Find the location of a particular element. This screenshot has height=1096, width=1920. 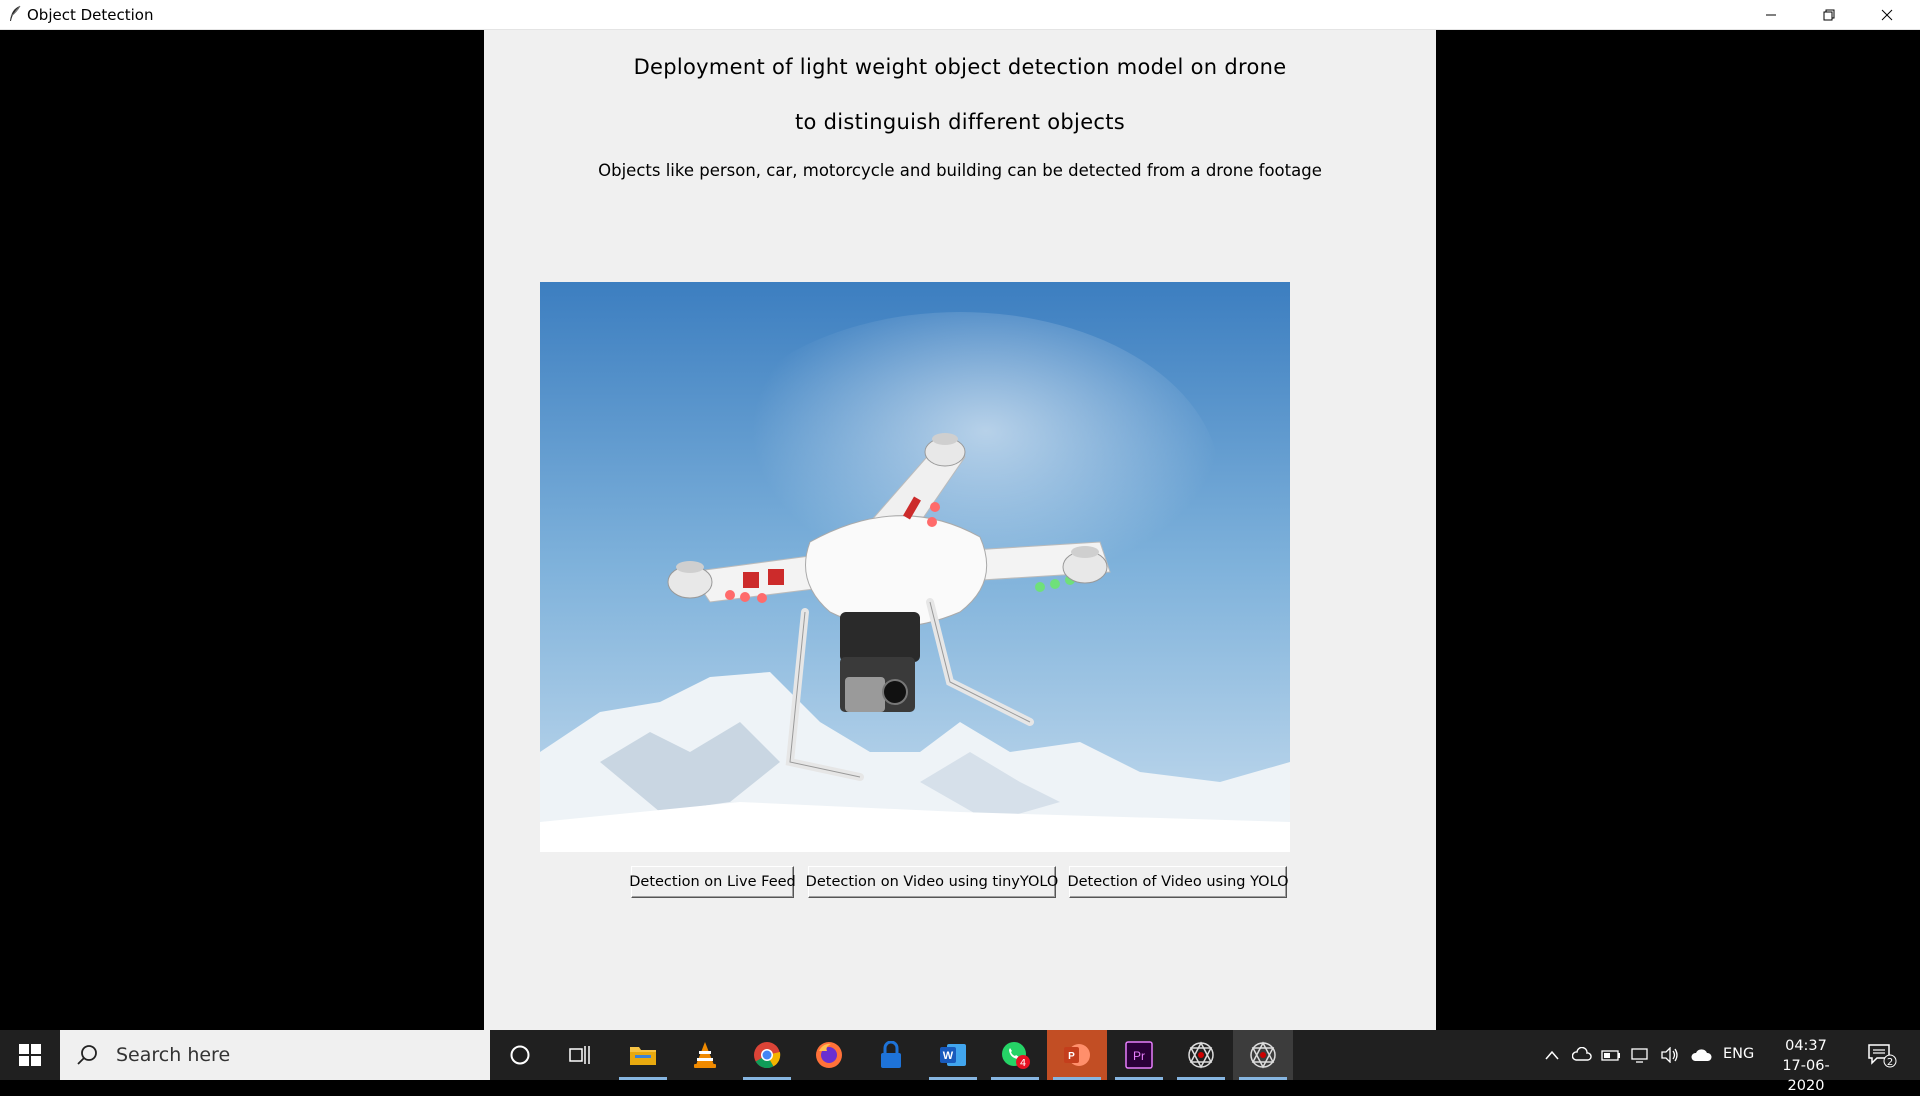

close-icon is located at coordinates (1887, 14).